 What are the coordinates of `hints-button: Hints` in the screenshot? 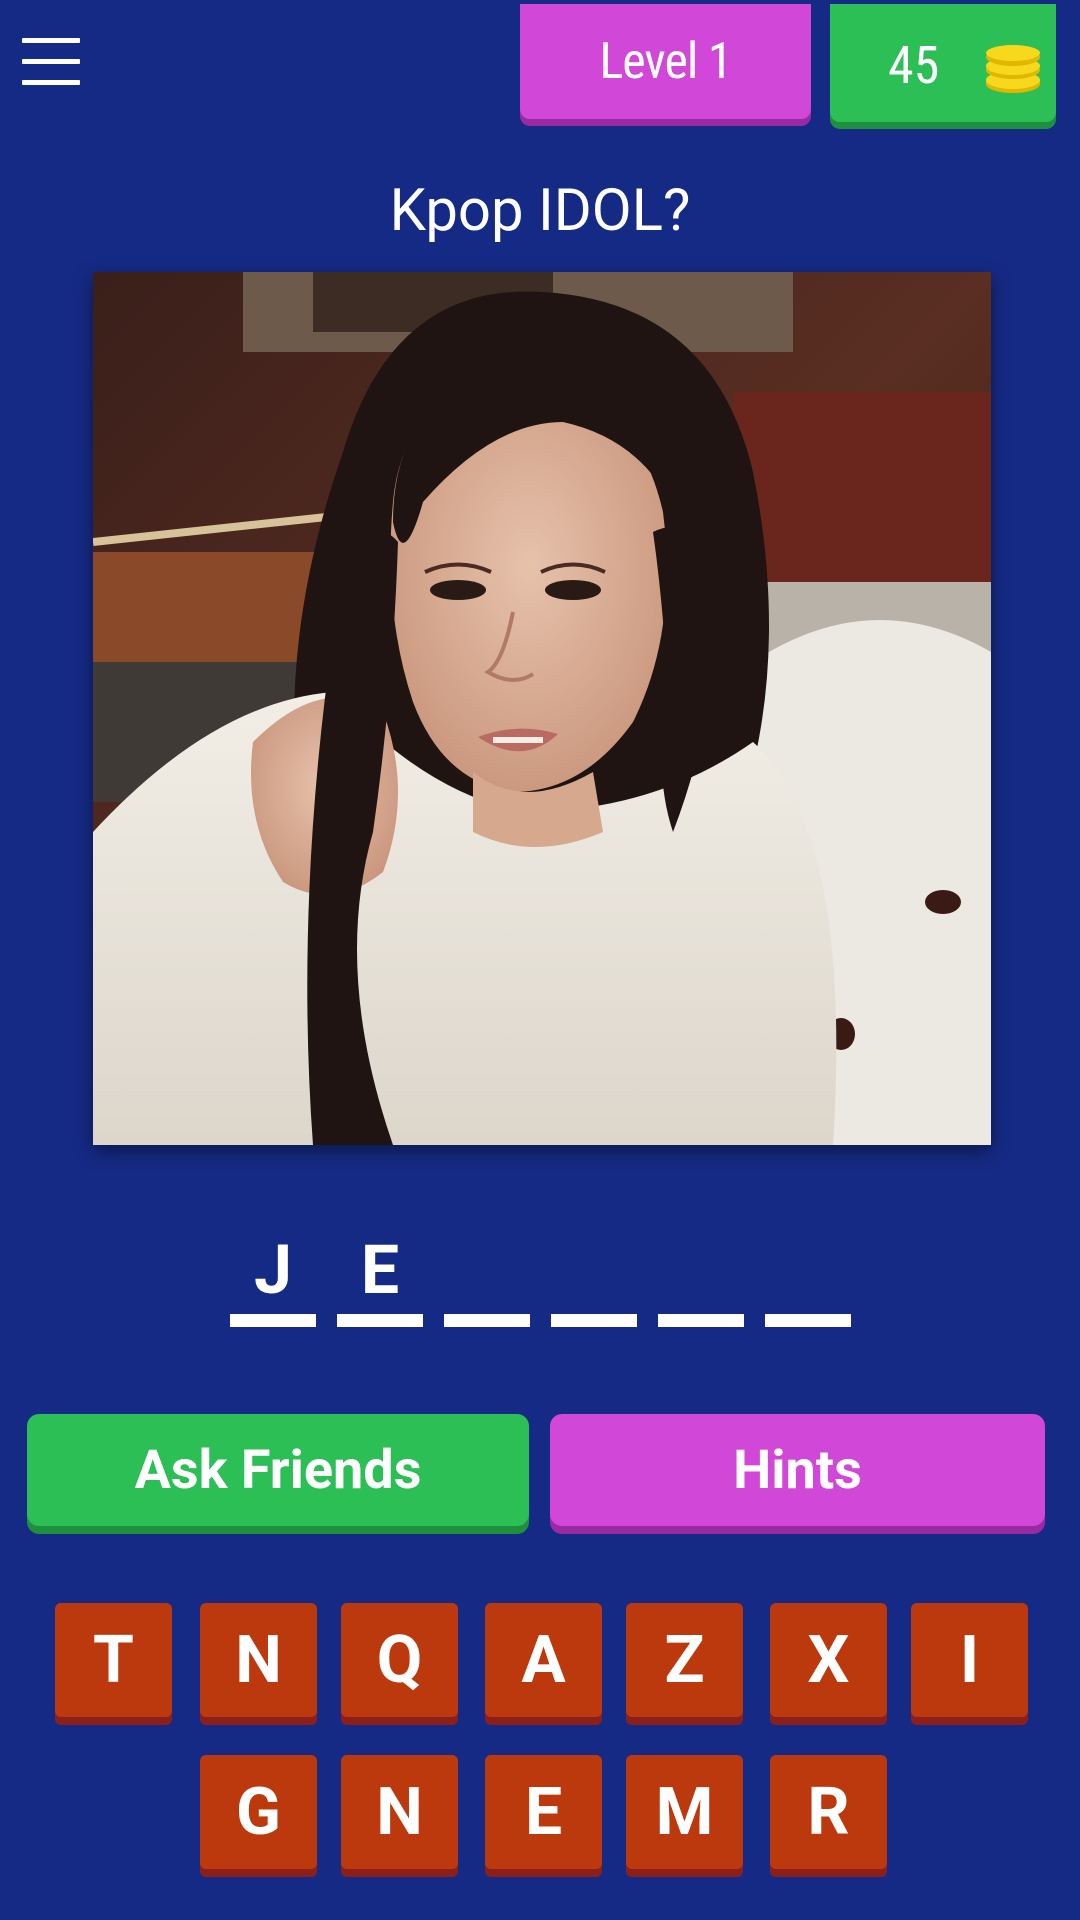 It's located at (797, 1470).